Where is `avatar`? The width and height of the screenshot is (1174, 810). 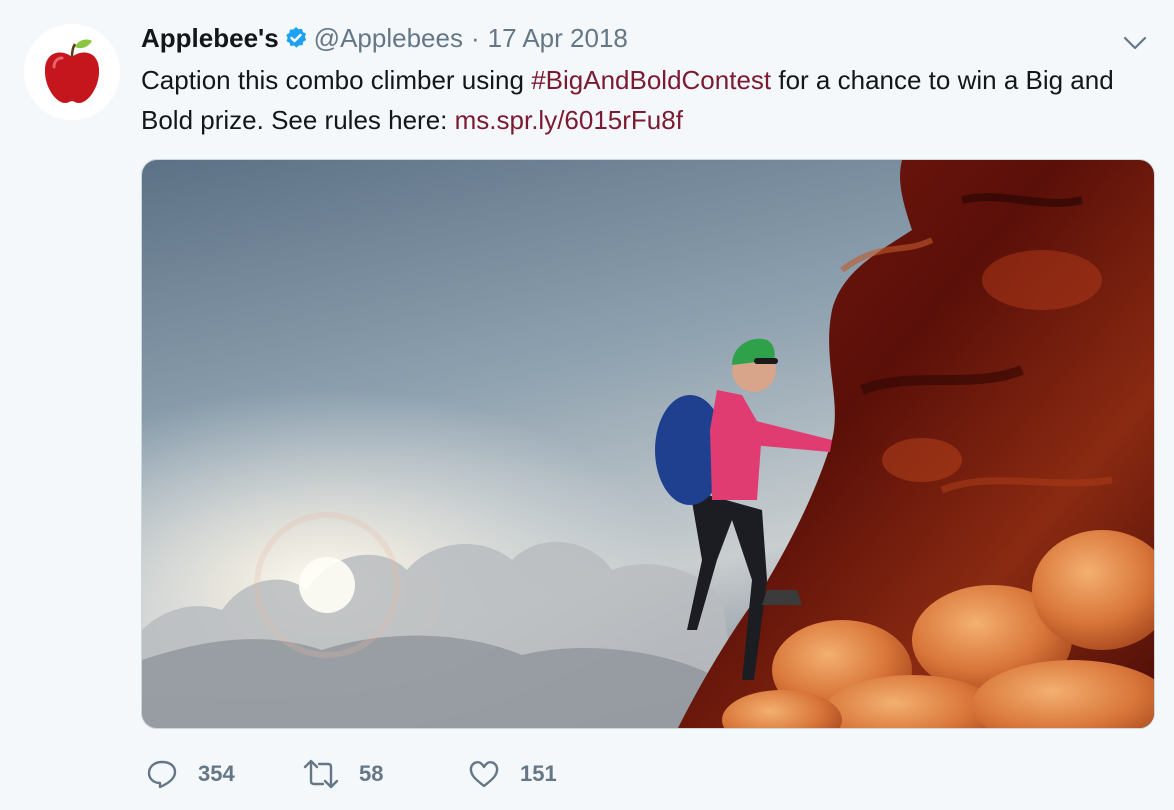
avatar is located at coordinates (72, 72).